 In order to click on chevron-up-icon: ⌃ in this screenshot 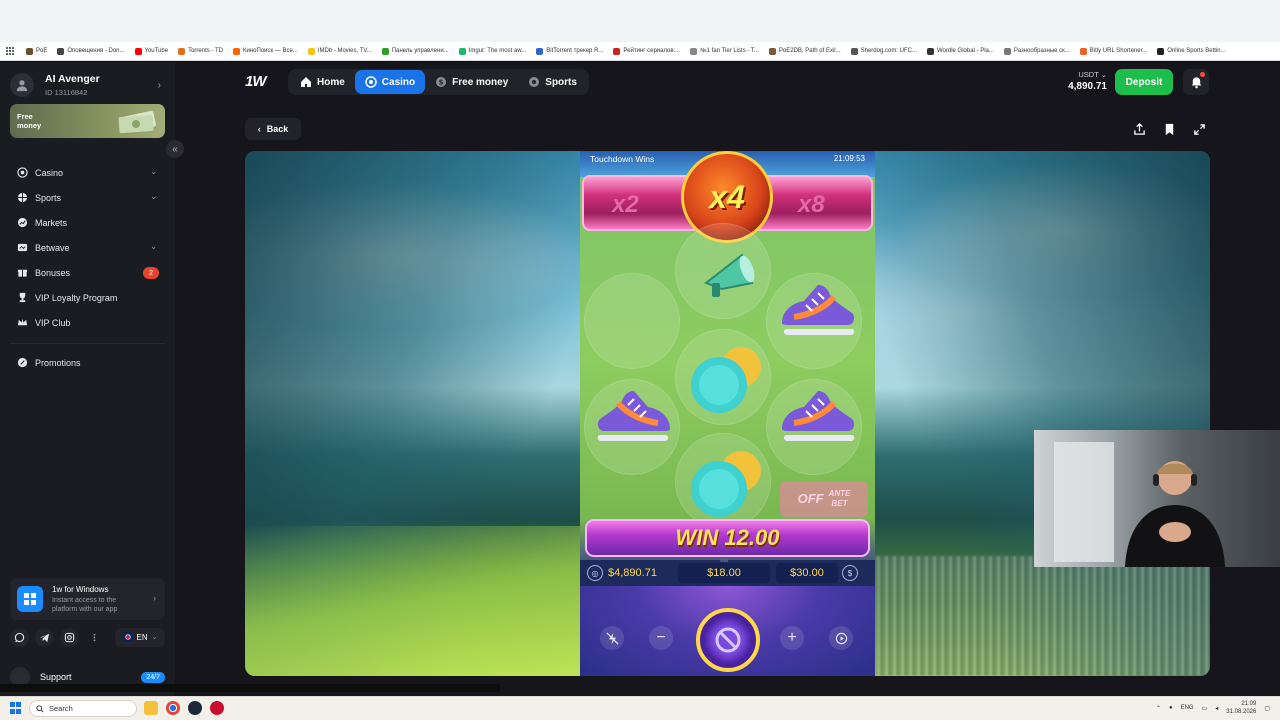, I will do `click(1158, 708)`.